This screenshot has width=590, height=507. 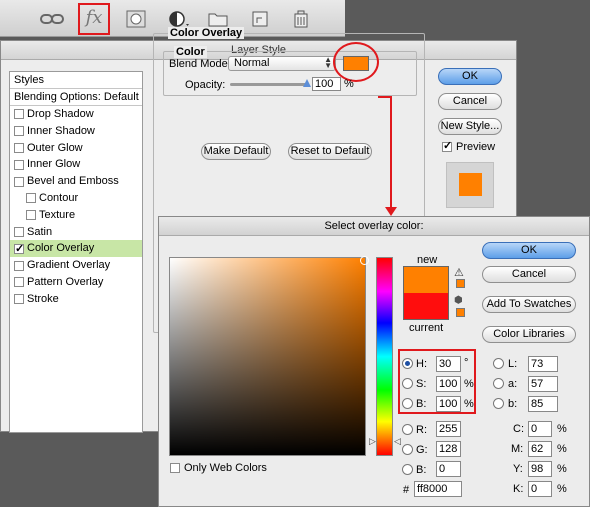 What do you see at coordinates (448, 469) in the screenshot?
I see `blue-input: 0` at bounding box center [448, 469].